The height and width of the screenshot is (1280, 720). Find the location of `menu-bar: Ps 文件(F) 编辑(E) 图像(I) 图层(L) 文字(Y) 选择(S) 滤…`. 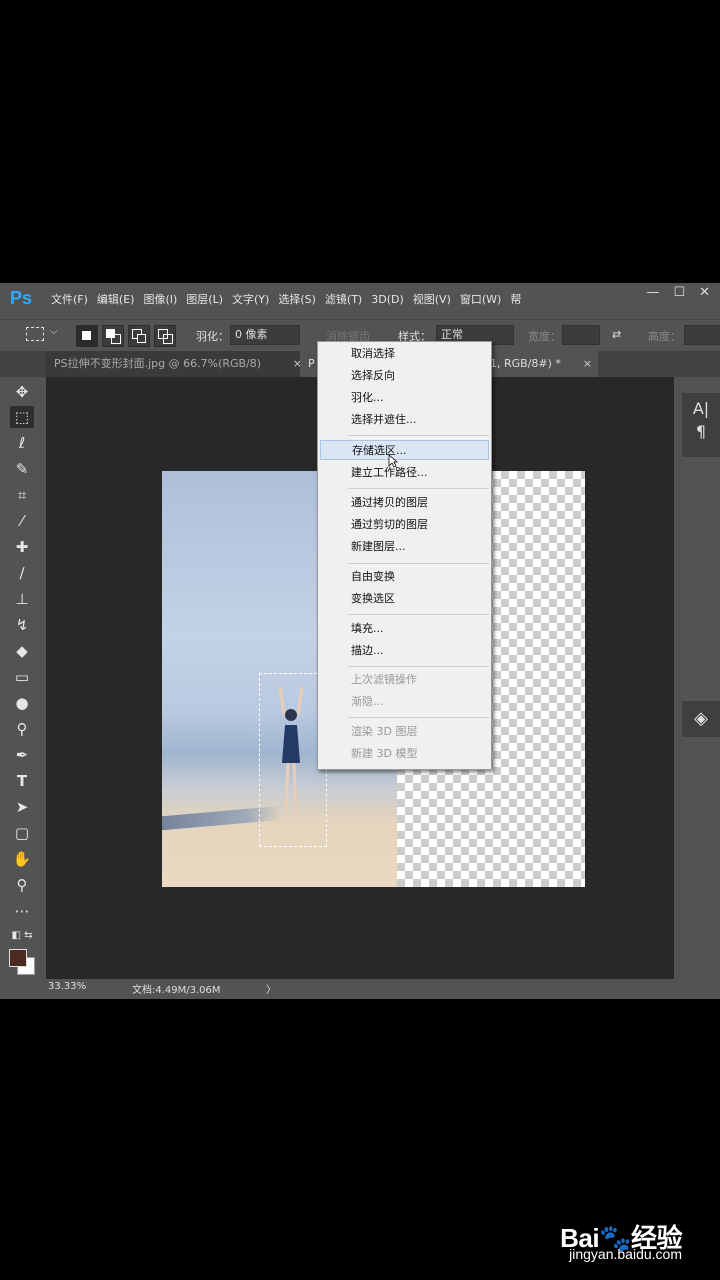

menu-bar: Ps 文件(F) 编辑(E) 图像(I) 图层(L) 文字(Y) 选择(S) 滤… is located at coordinates (360, 300).